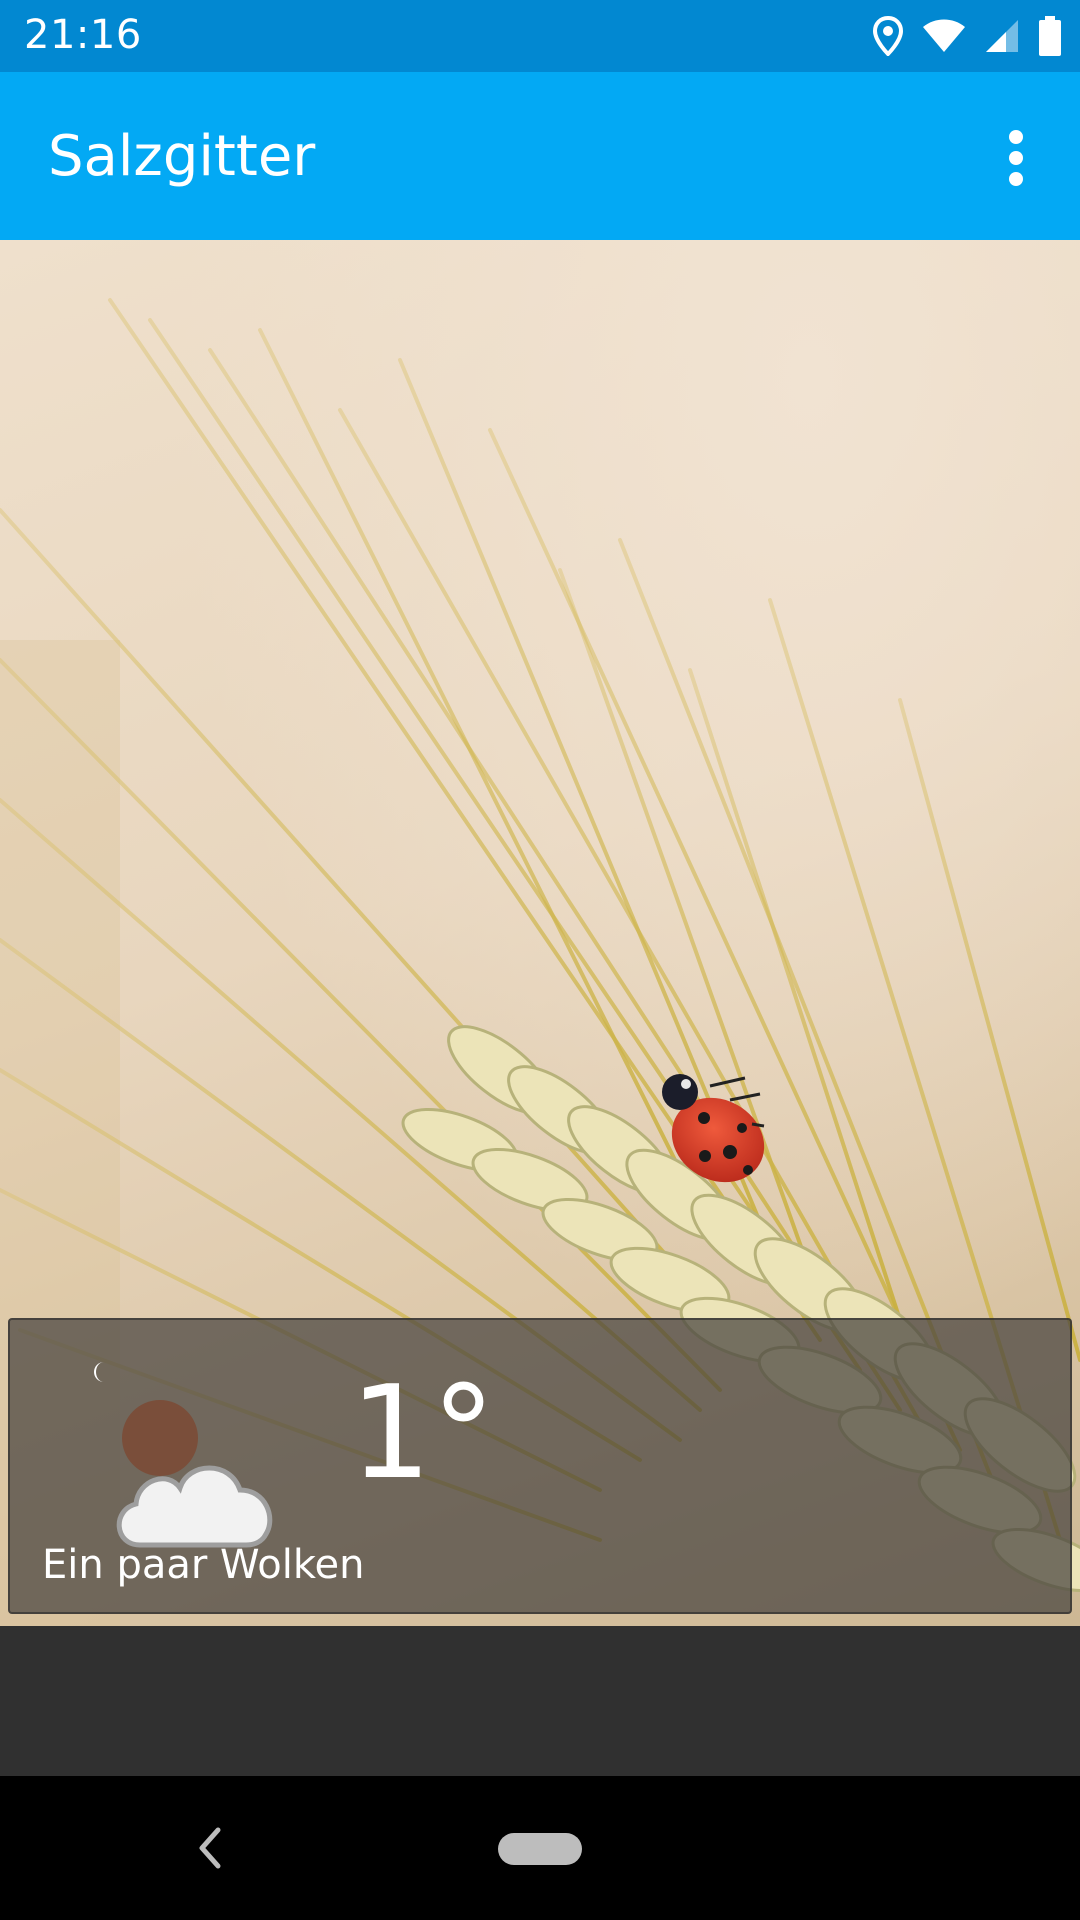 Image resolution: width=1080 pixels, height=1920 pixels. Describe the element at coordinates (1050, 36) in the screenshot. I see `battery-icon` at that location.